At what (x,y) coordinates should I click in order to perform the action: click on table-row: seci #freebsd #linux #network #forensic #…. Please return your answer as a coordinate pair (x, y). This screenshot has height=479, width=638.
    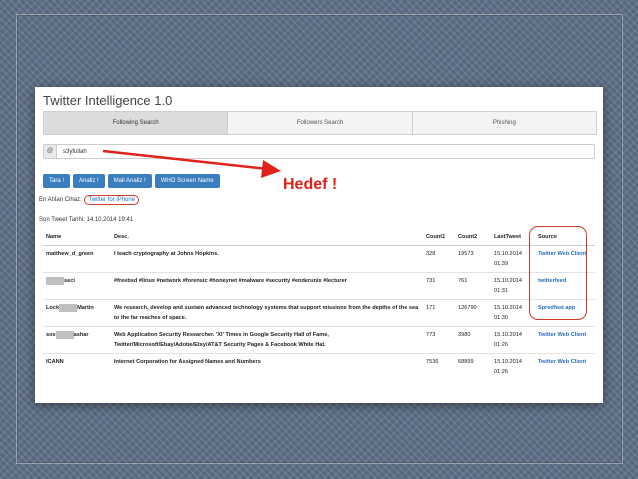
    Looking at the image, I should click on (319, 286).